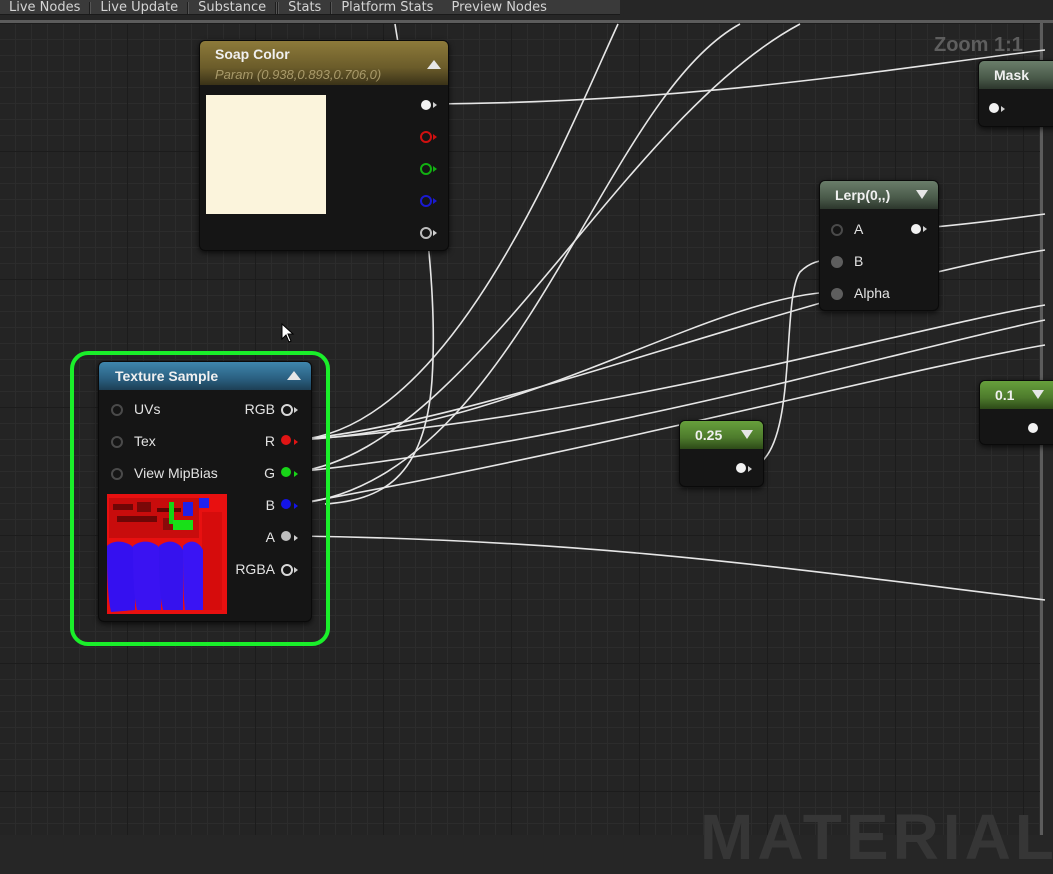  Describe the element at coordinates (287, 570) in the screenshot. I see `output-pin-rgba` at that location.